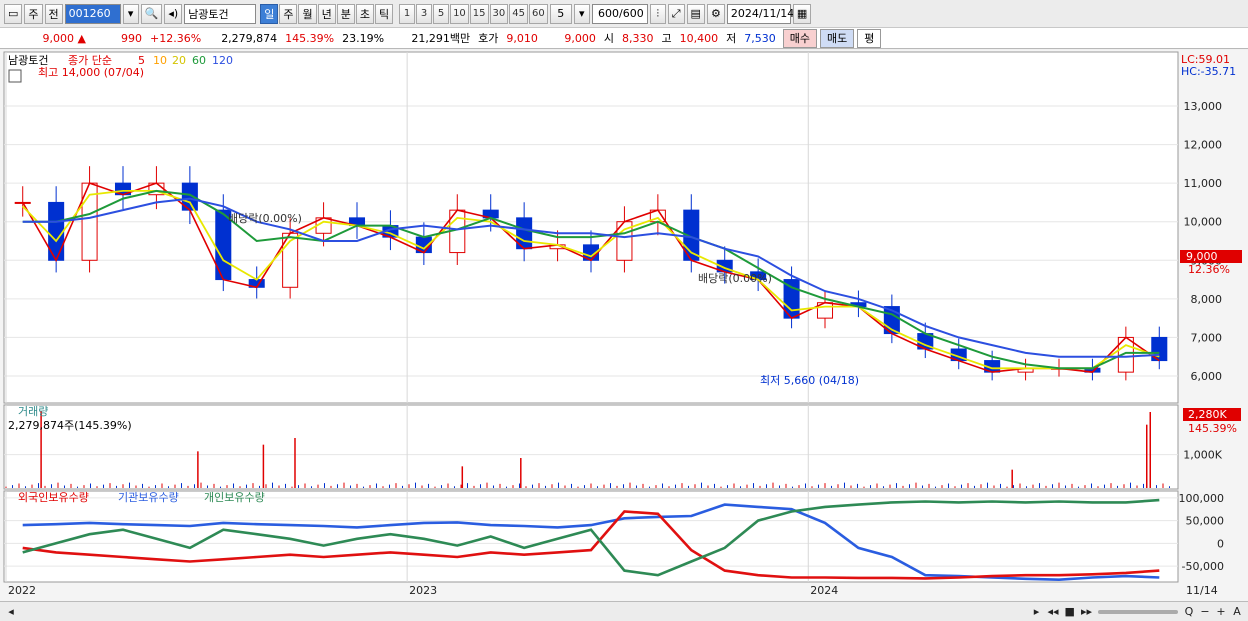 The height and width of the screenshot is (621, 1248). What do you see at coordinates (799, 38) in the screenshot?
I see `buy-button: 매수` at bounding box center [799, 38].